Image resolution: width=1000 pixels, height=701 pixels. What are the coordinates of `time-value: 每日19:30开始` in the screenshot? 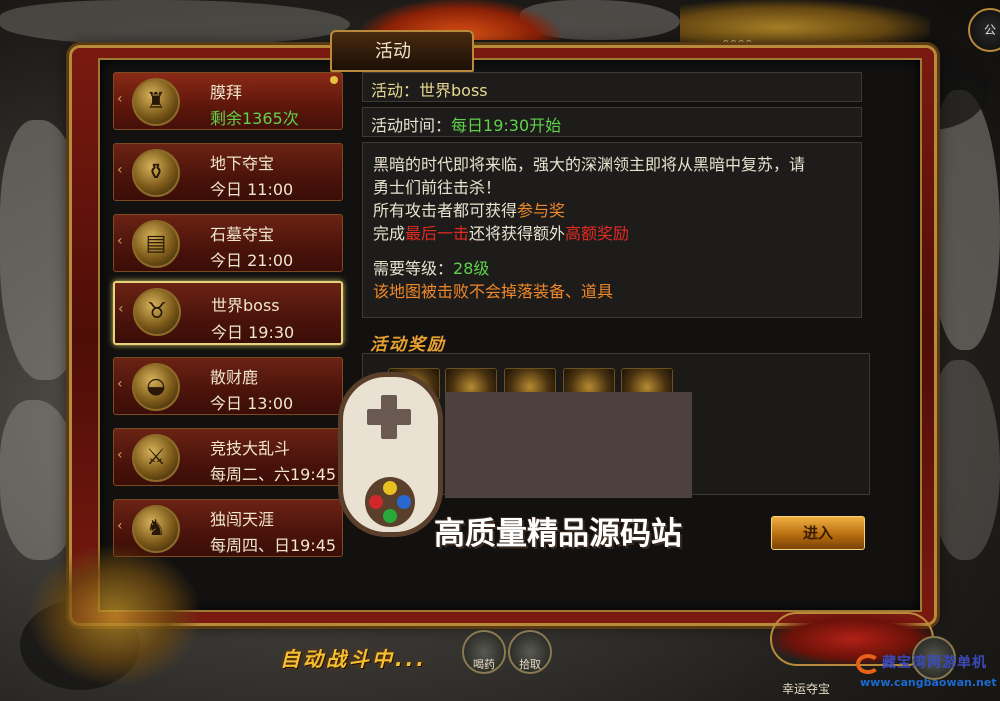 It's located at (506, 125).